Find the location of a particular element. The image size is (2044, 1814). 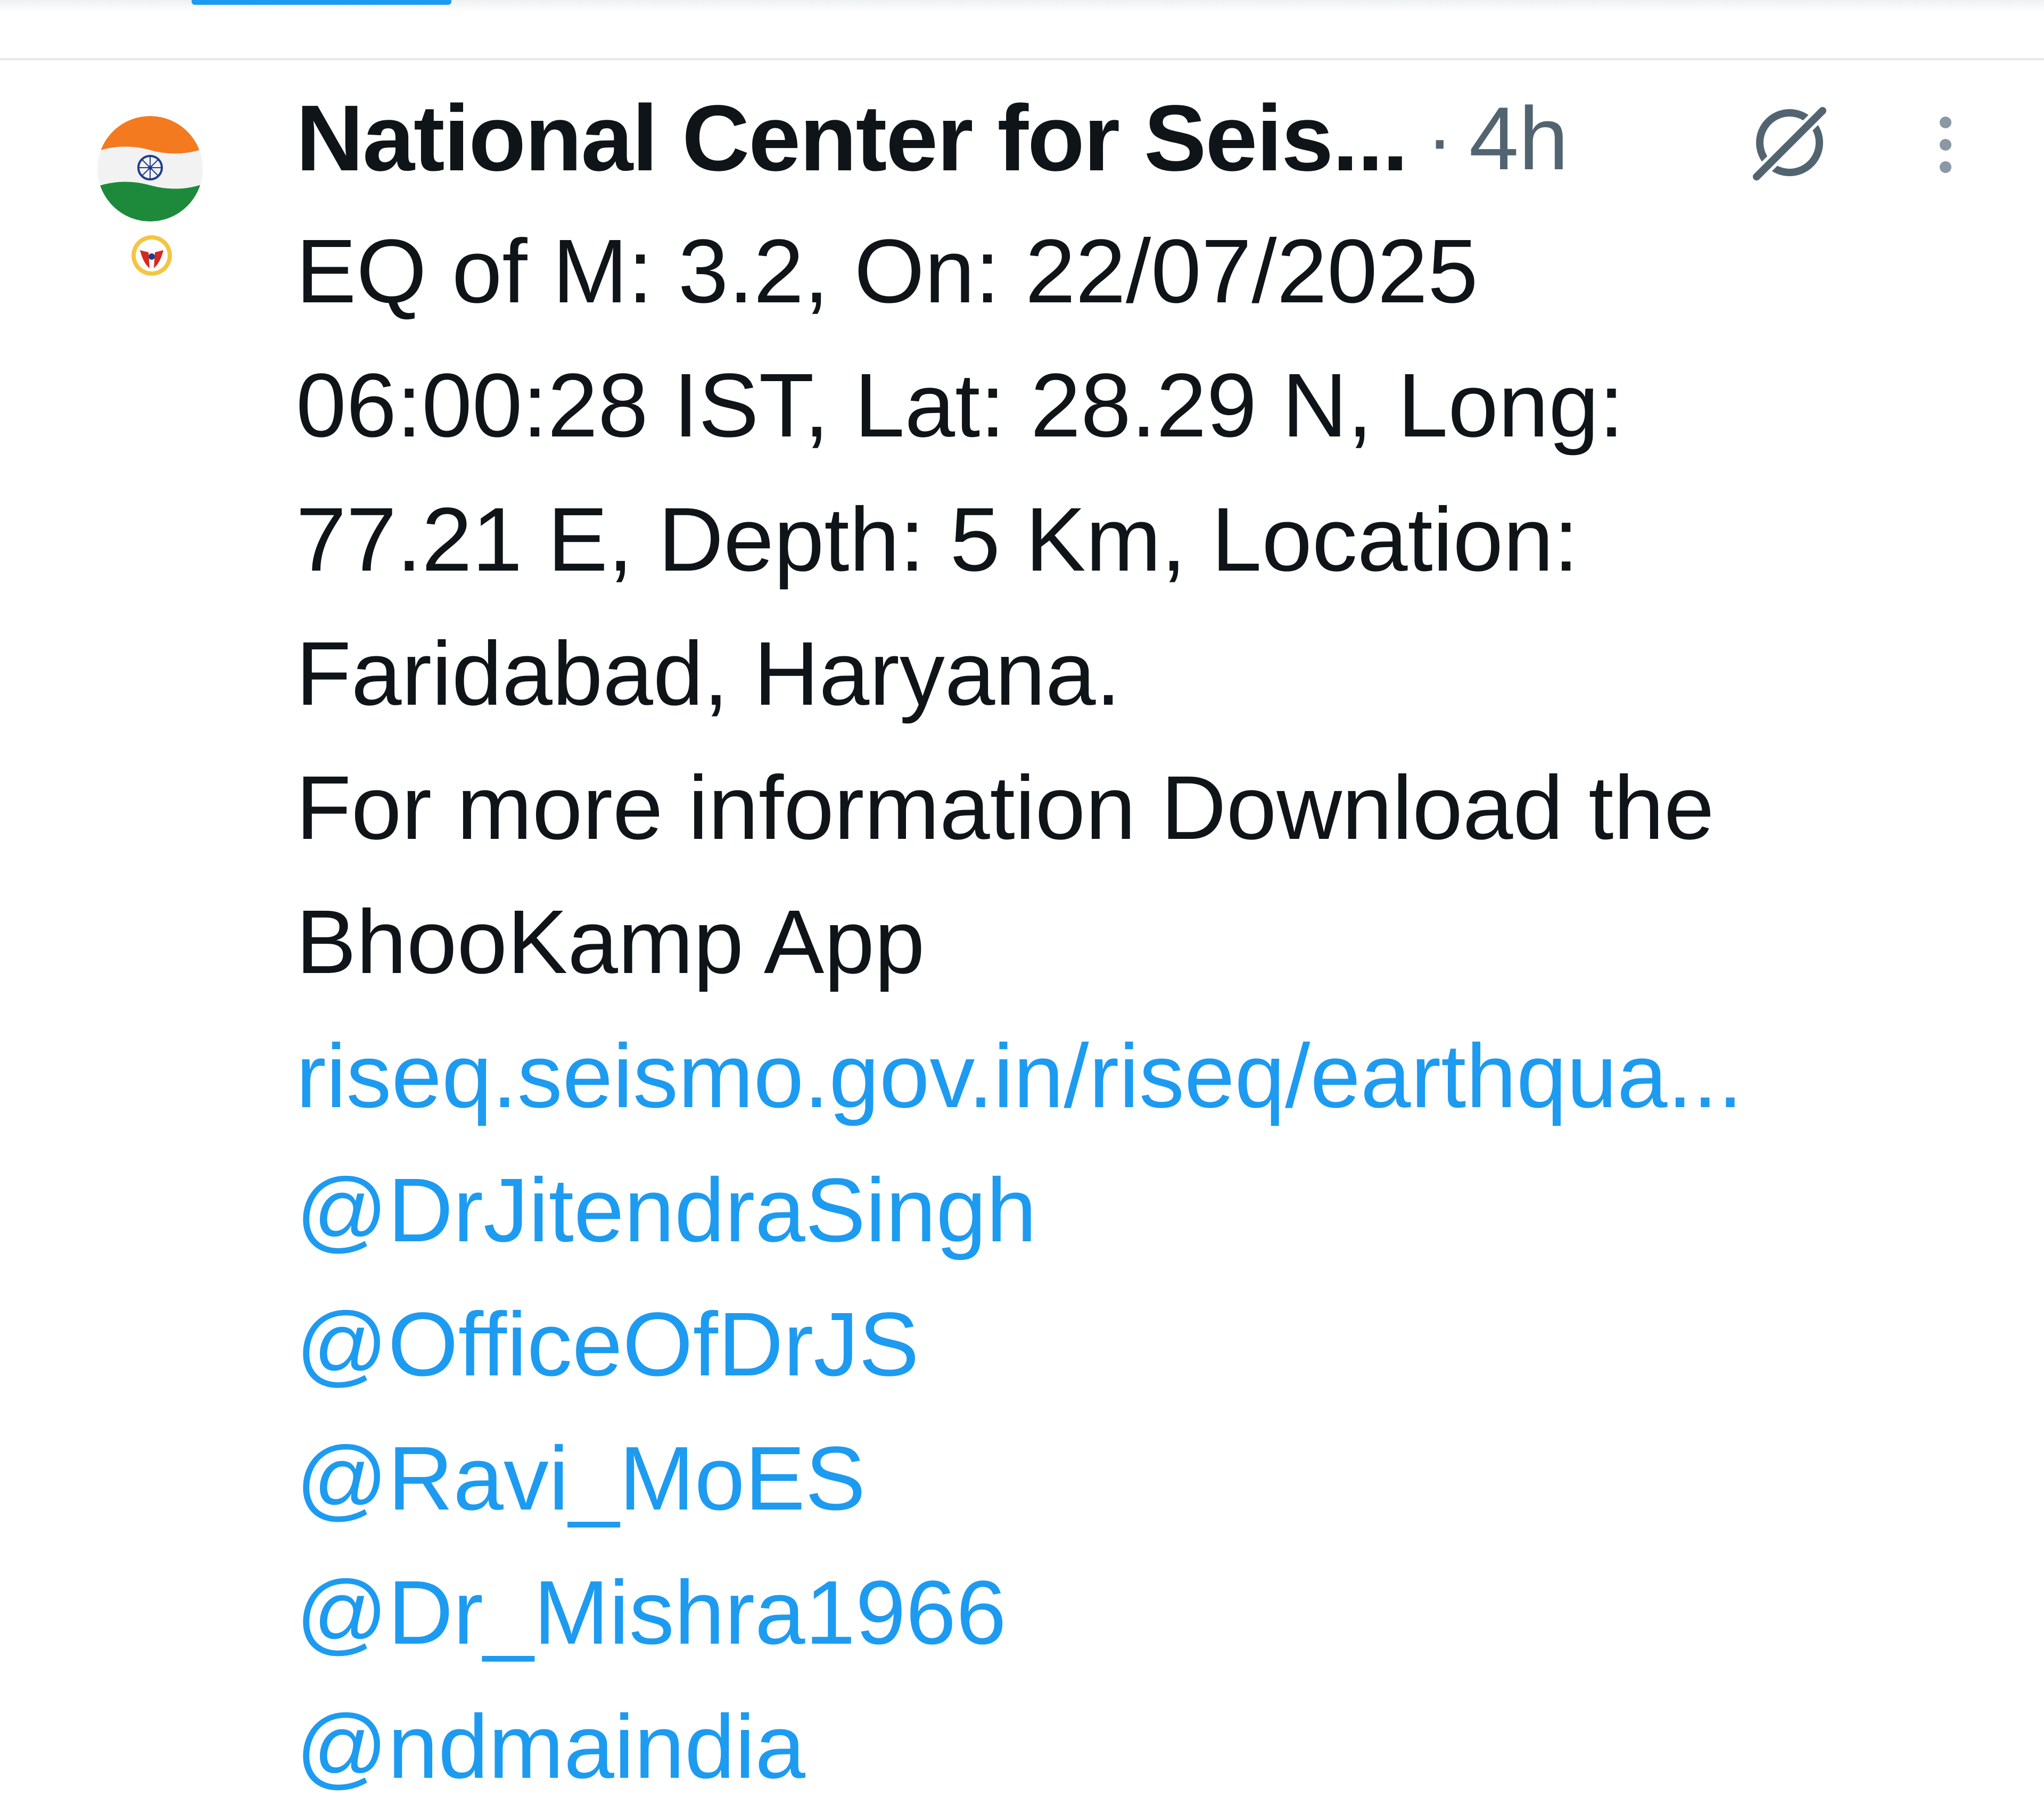

mention-link: @Dr_Mishra1966 is located at coordinates (1153, 1613).